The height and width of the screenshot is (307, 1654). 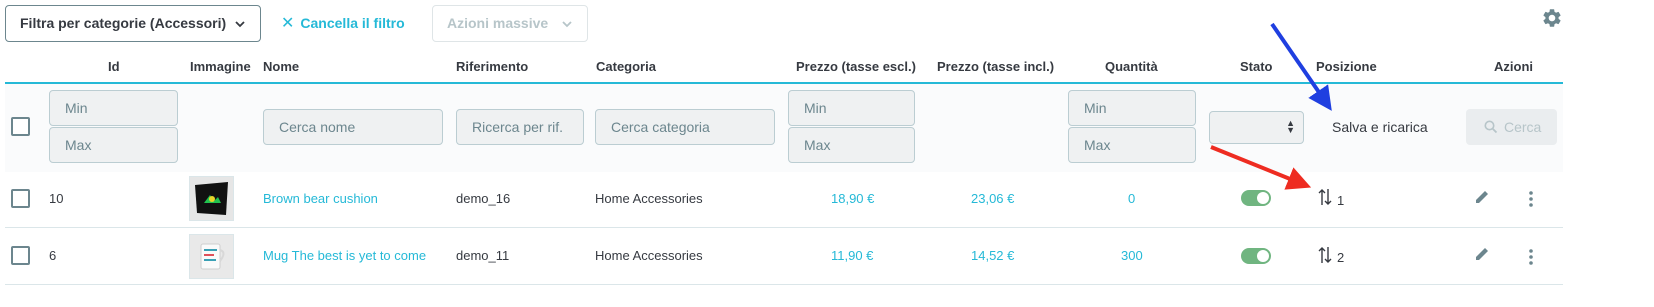 I want to click on row-price-incl: 14,52 €, so click(x=992, y=255).